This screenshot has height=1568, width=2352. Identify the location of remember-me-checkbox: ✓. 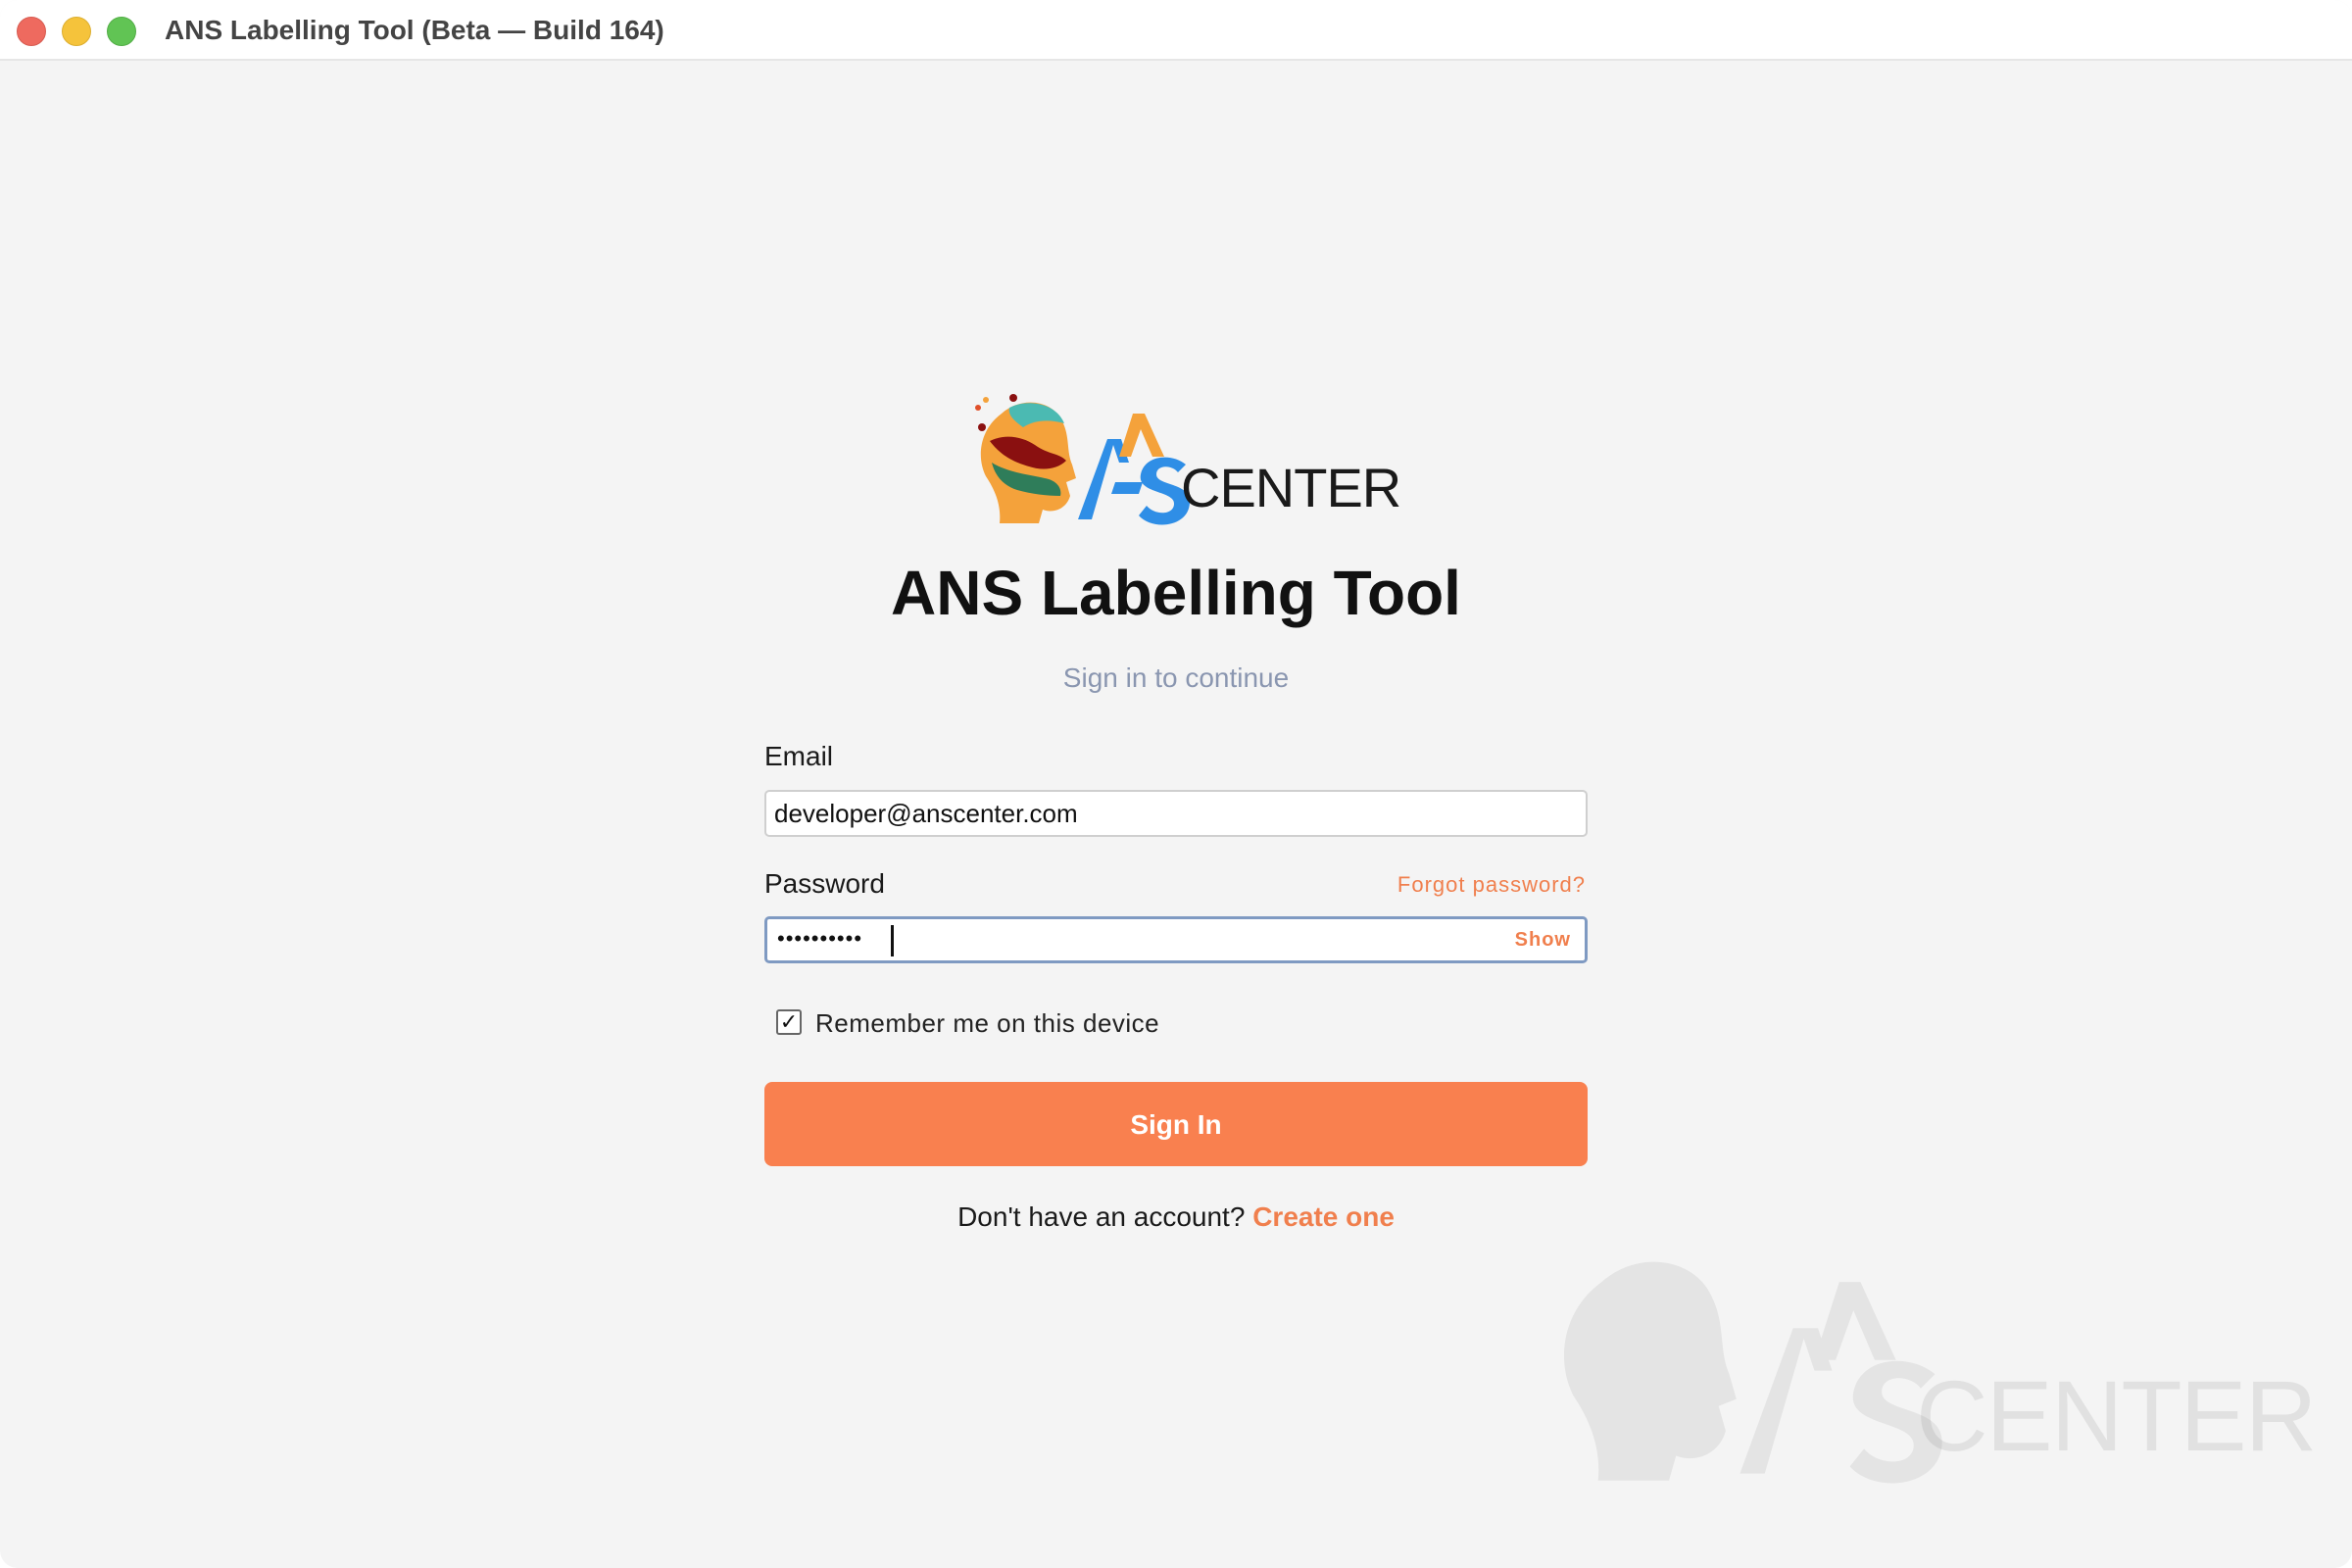
(789, 1022).